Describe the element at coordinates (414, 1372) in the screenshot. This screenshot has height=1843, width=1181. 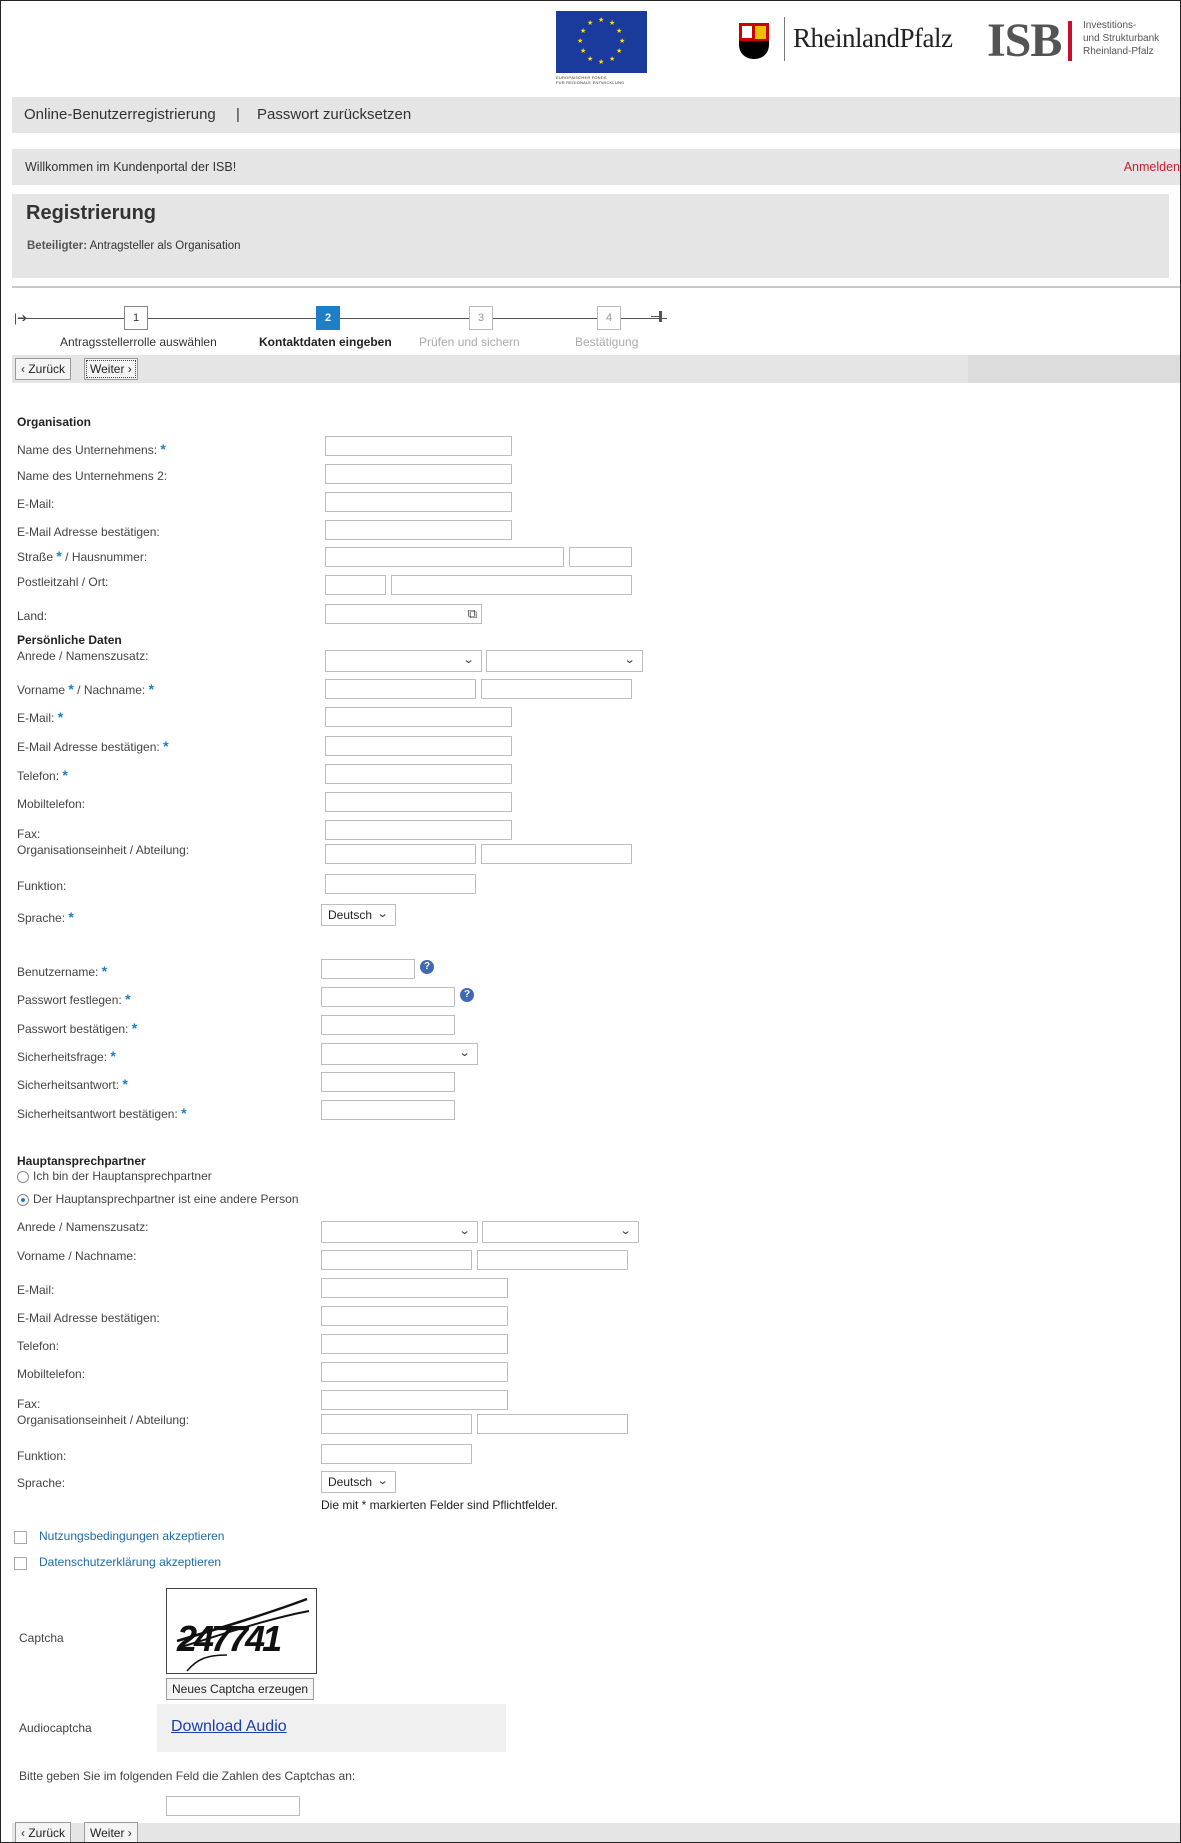
I see `contact-mobile-input` at that location.